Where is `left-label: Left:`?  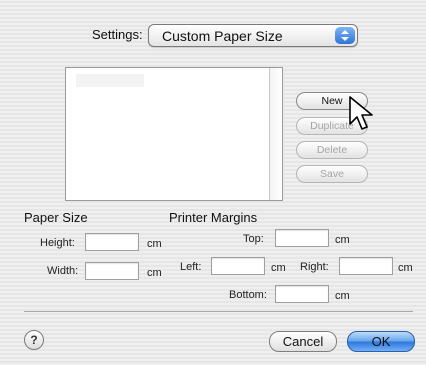
left-label: Left: is located at coordinates (191, 267).